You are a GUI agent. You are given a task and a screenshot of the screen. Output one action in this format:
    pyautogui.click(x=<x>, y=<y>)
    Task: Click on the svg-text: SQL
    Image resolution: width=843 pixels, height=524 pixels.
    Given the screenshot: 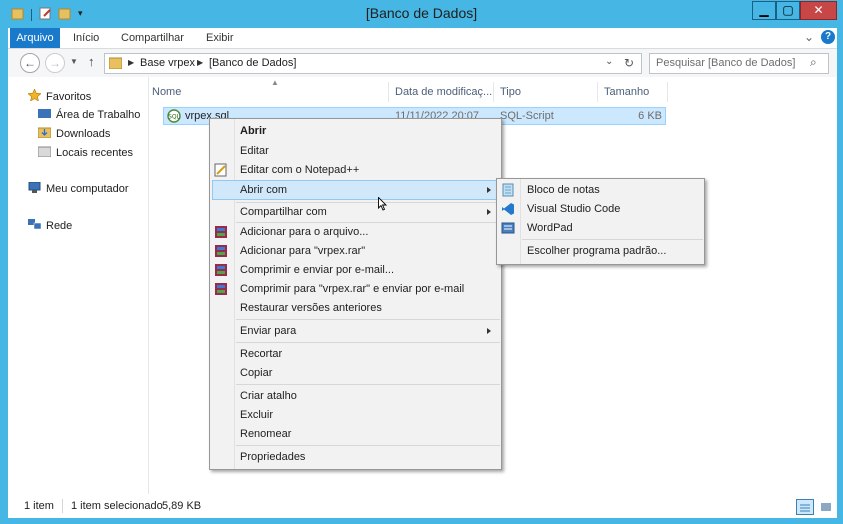 What is the action you would take?
    pyautogui.click(x=174, y=117)
    